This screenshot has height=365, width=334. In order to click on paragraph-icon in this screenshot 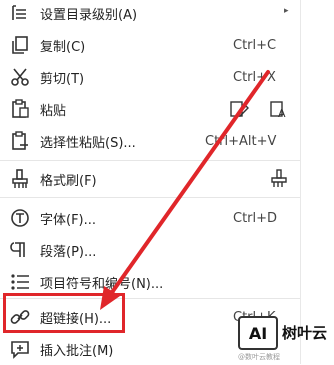, I will do `click(20, 250)`.